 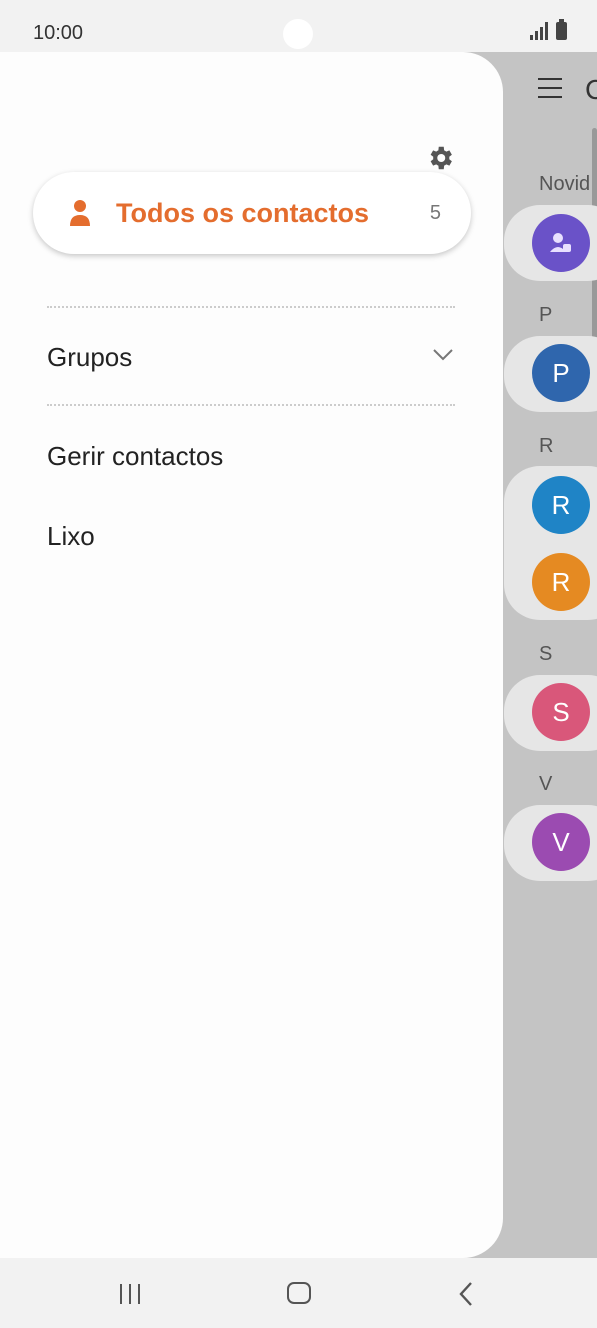 I want to click on all-contacts-item: Todos os contactos 5, so click(x=252, y=213).